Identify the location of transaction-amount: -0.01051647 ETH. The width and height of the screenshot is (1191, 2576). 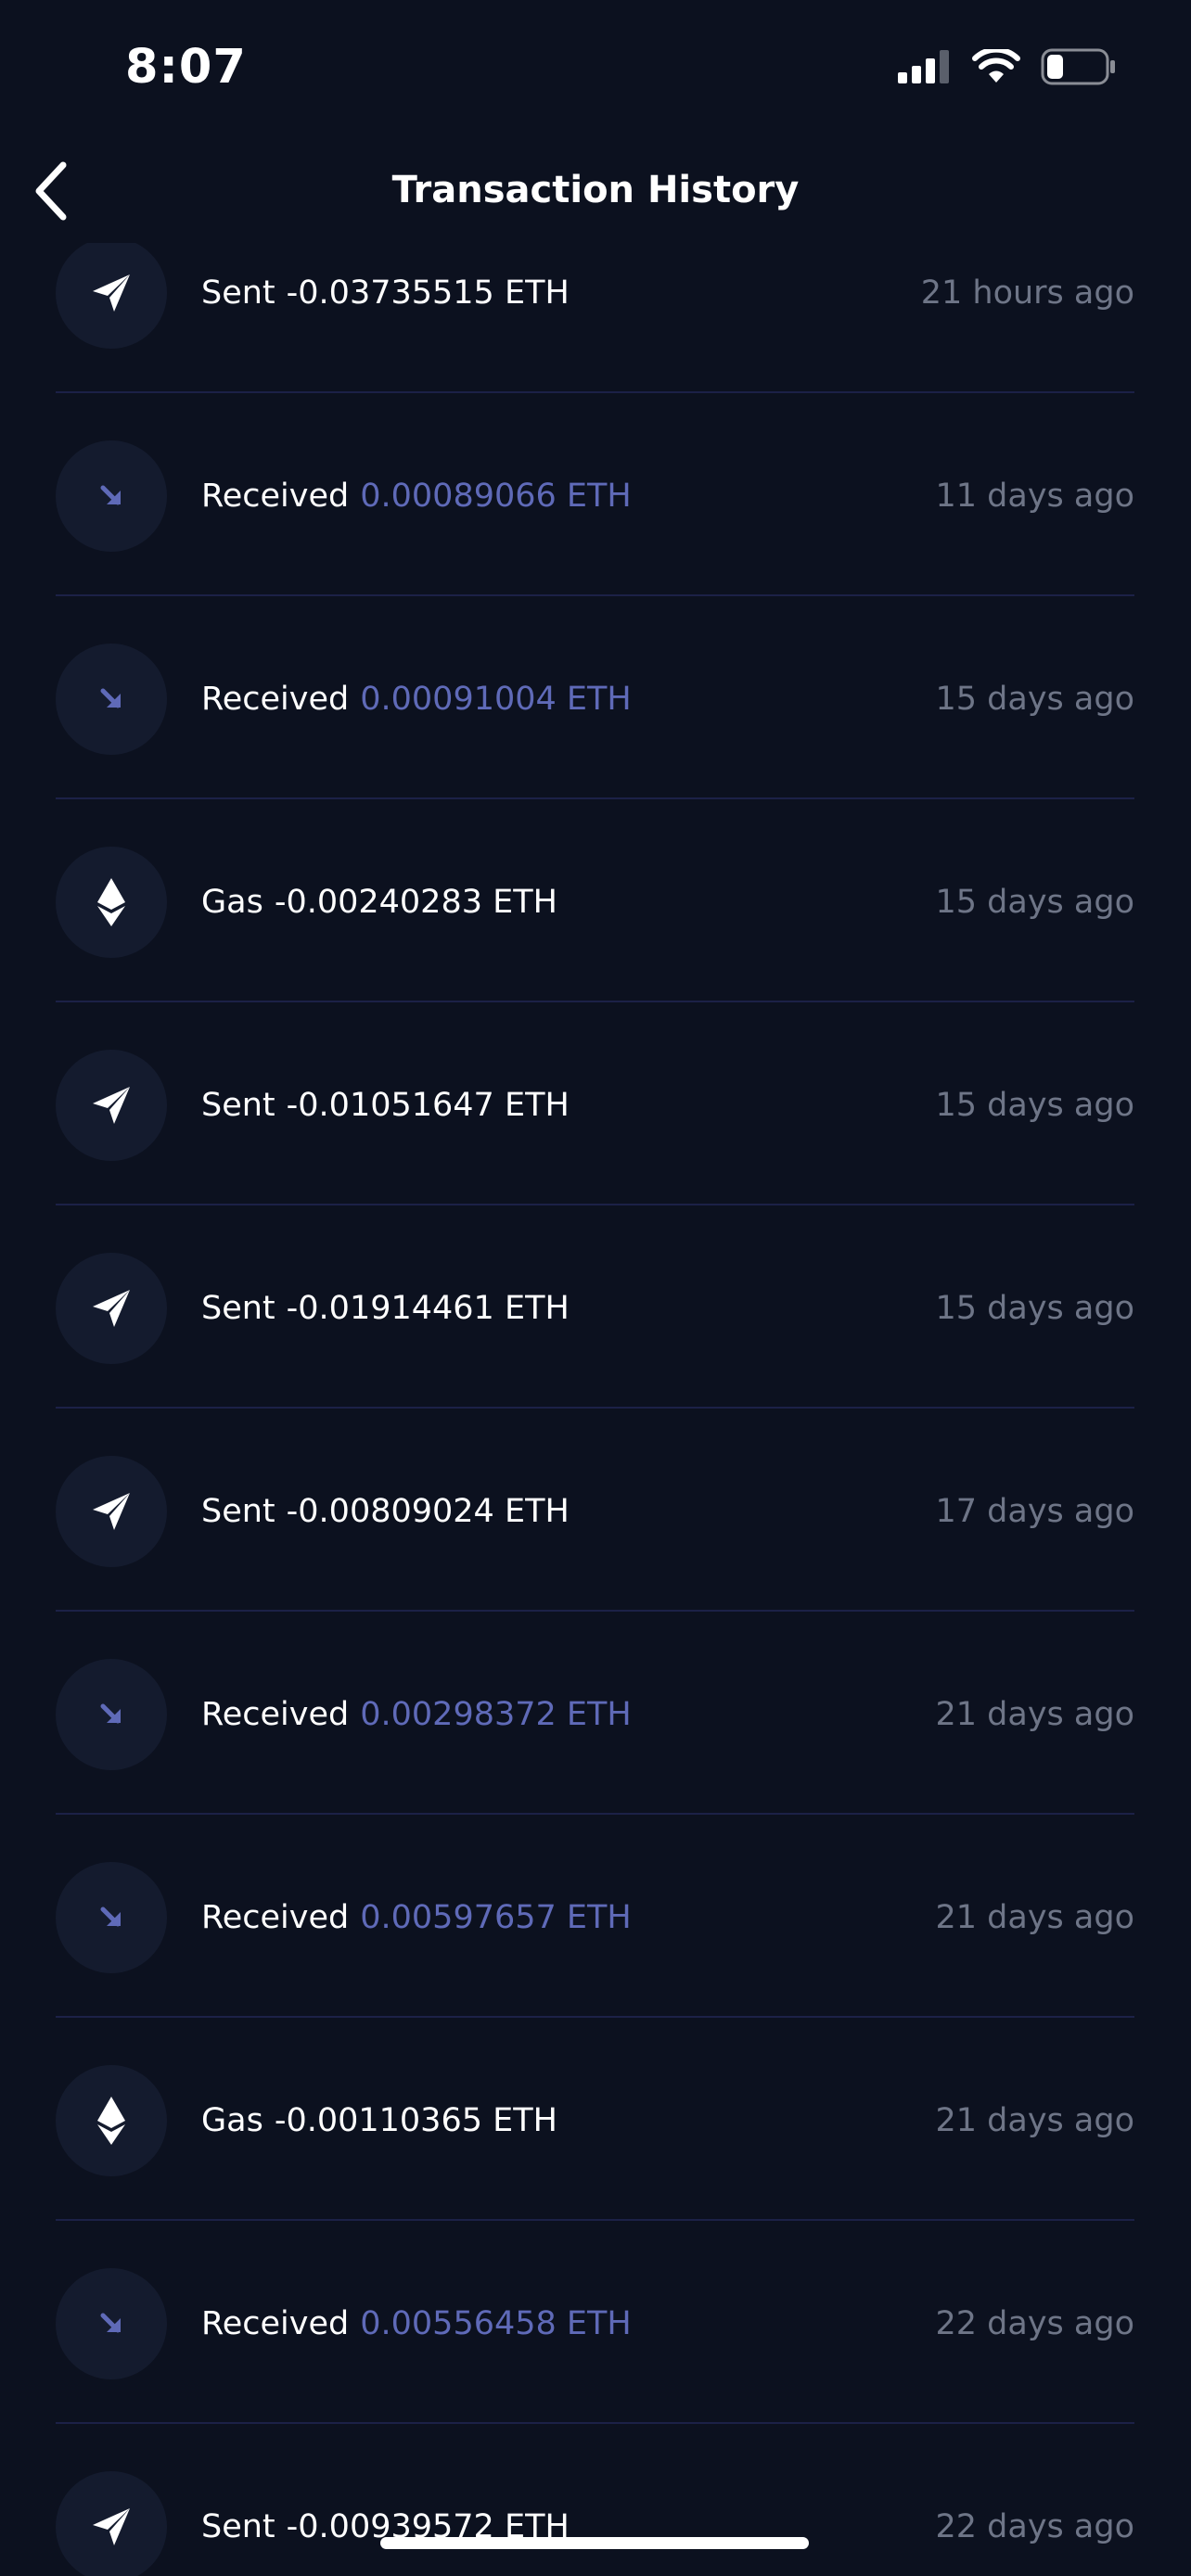
(428, 1105).